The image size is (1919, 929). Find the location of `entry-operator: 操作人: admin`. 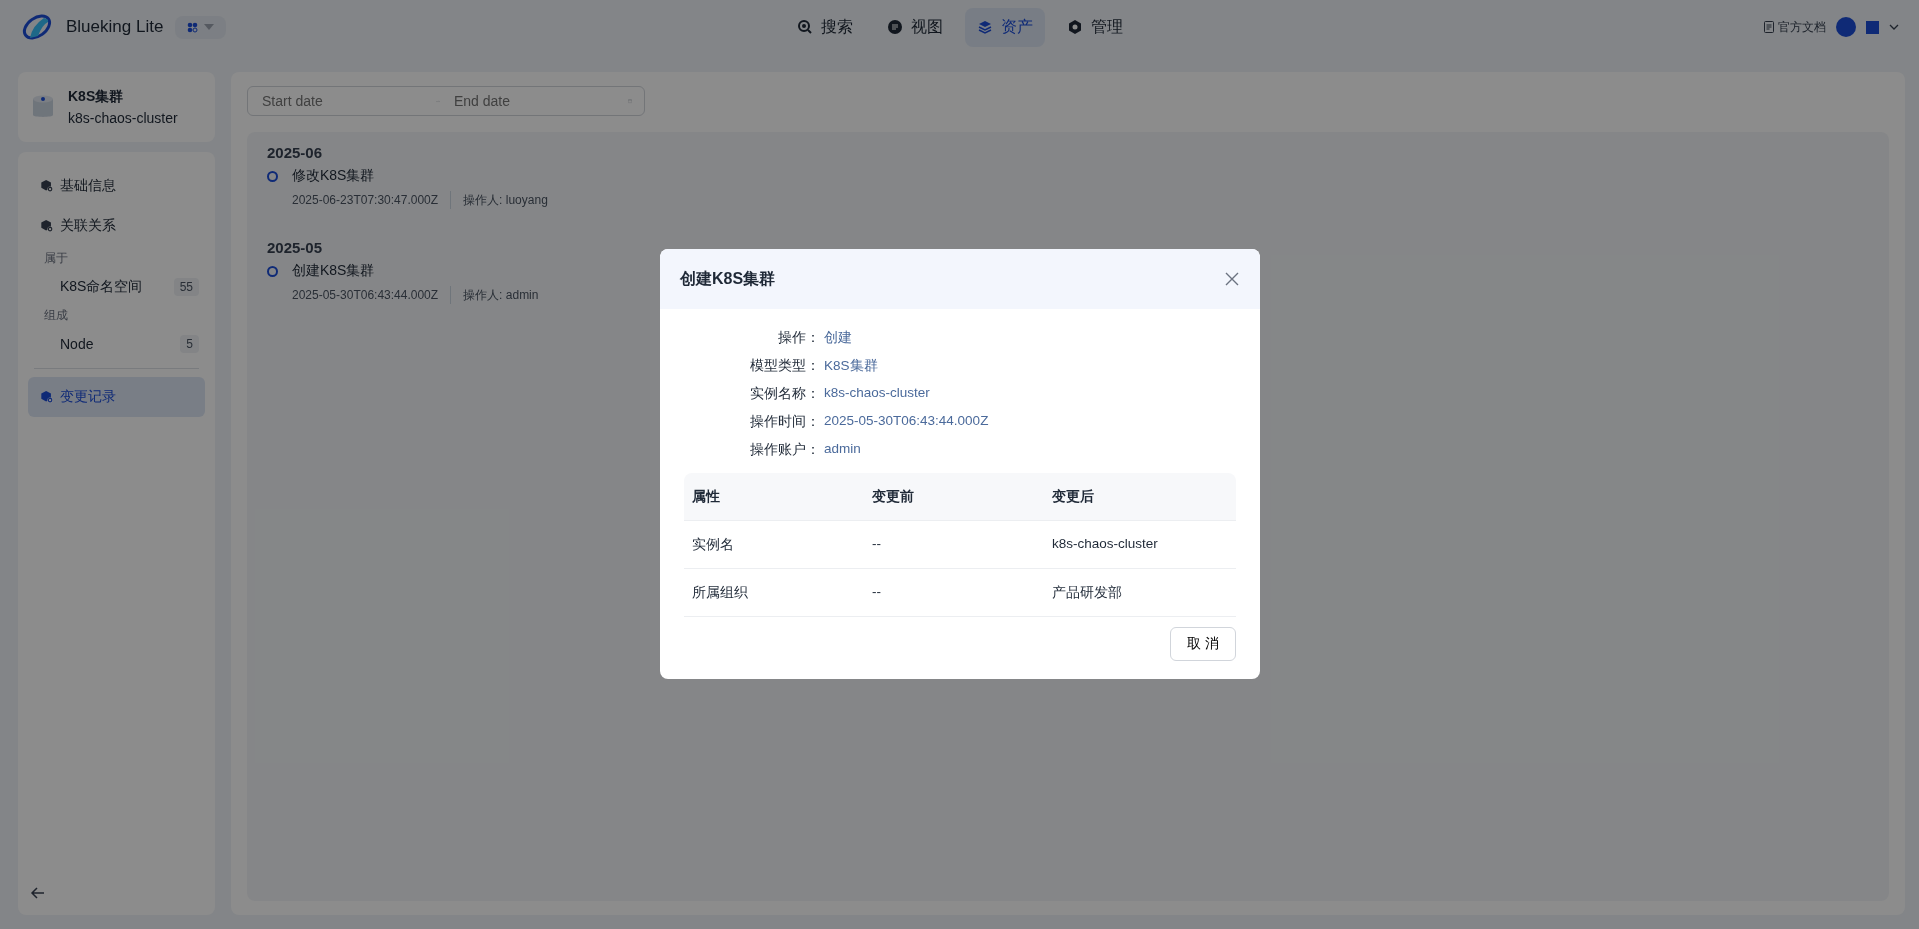

entry-operator: 操作人: admin is located at coordinates (501, 295).